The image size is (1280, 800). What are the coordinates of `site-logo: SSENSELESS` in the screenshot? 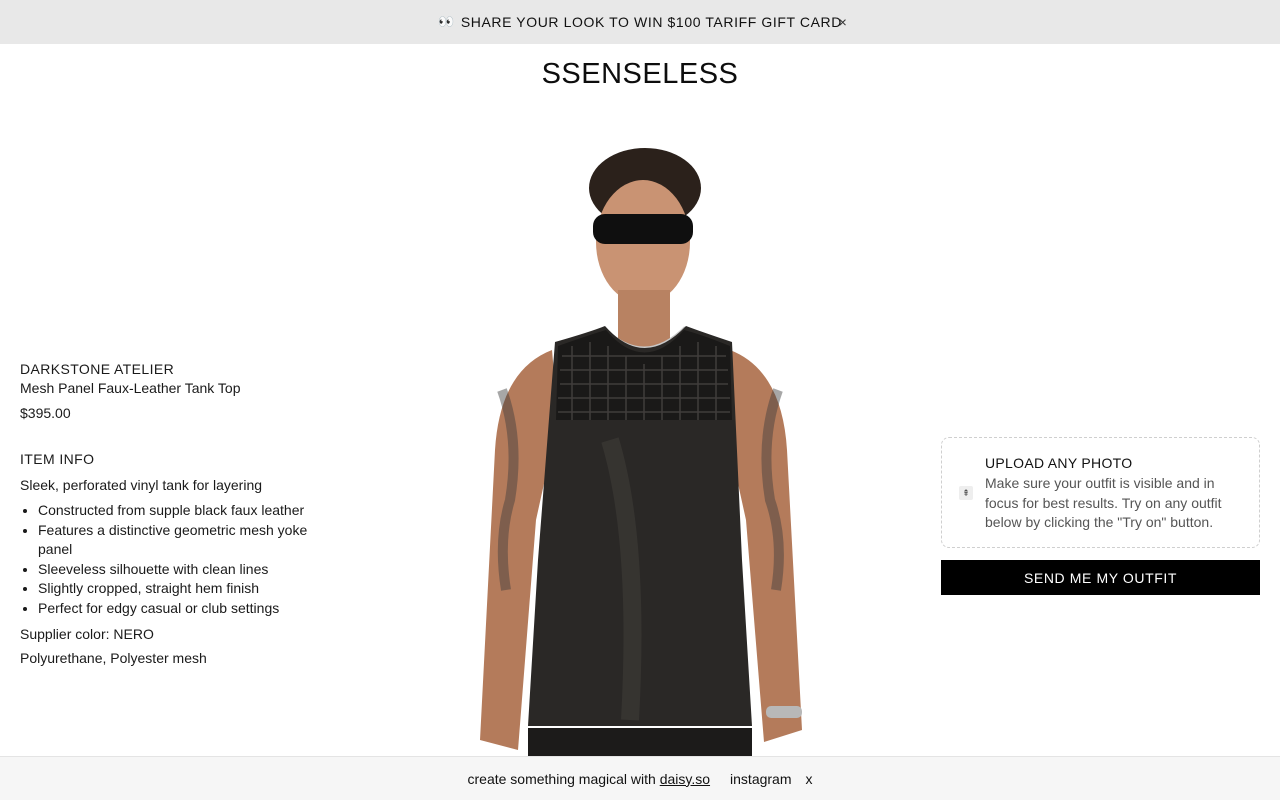 It's located at (640, 74).